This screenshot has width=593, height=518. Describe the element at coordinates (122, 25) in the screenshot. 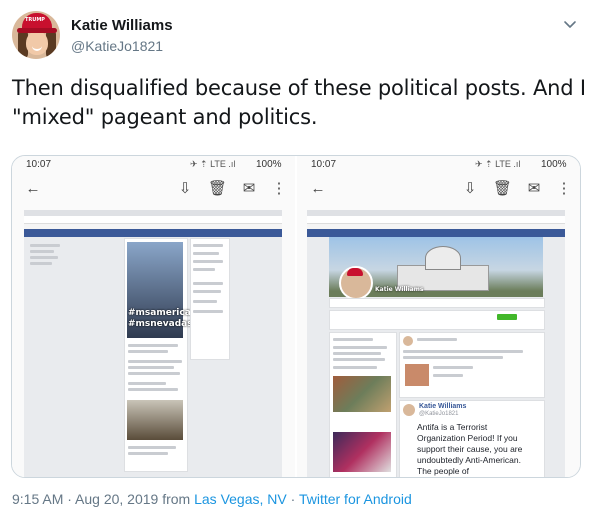

I see `author-name: Katie Williams` at that location.